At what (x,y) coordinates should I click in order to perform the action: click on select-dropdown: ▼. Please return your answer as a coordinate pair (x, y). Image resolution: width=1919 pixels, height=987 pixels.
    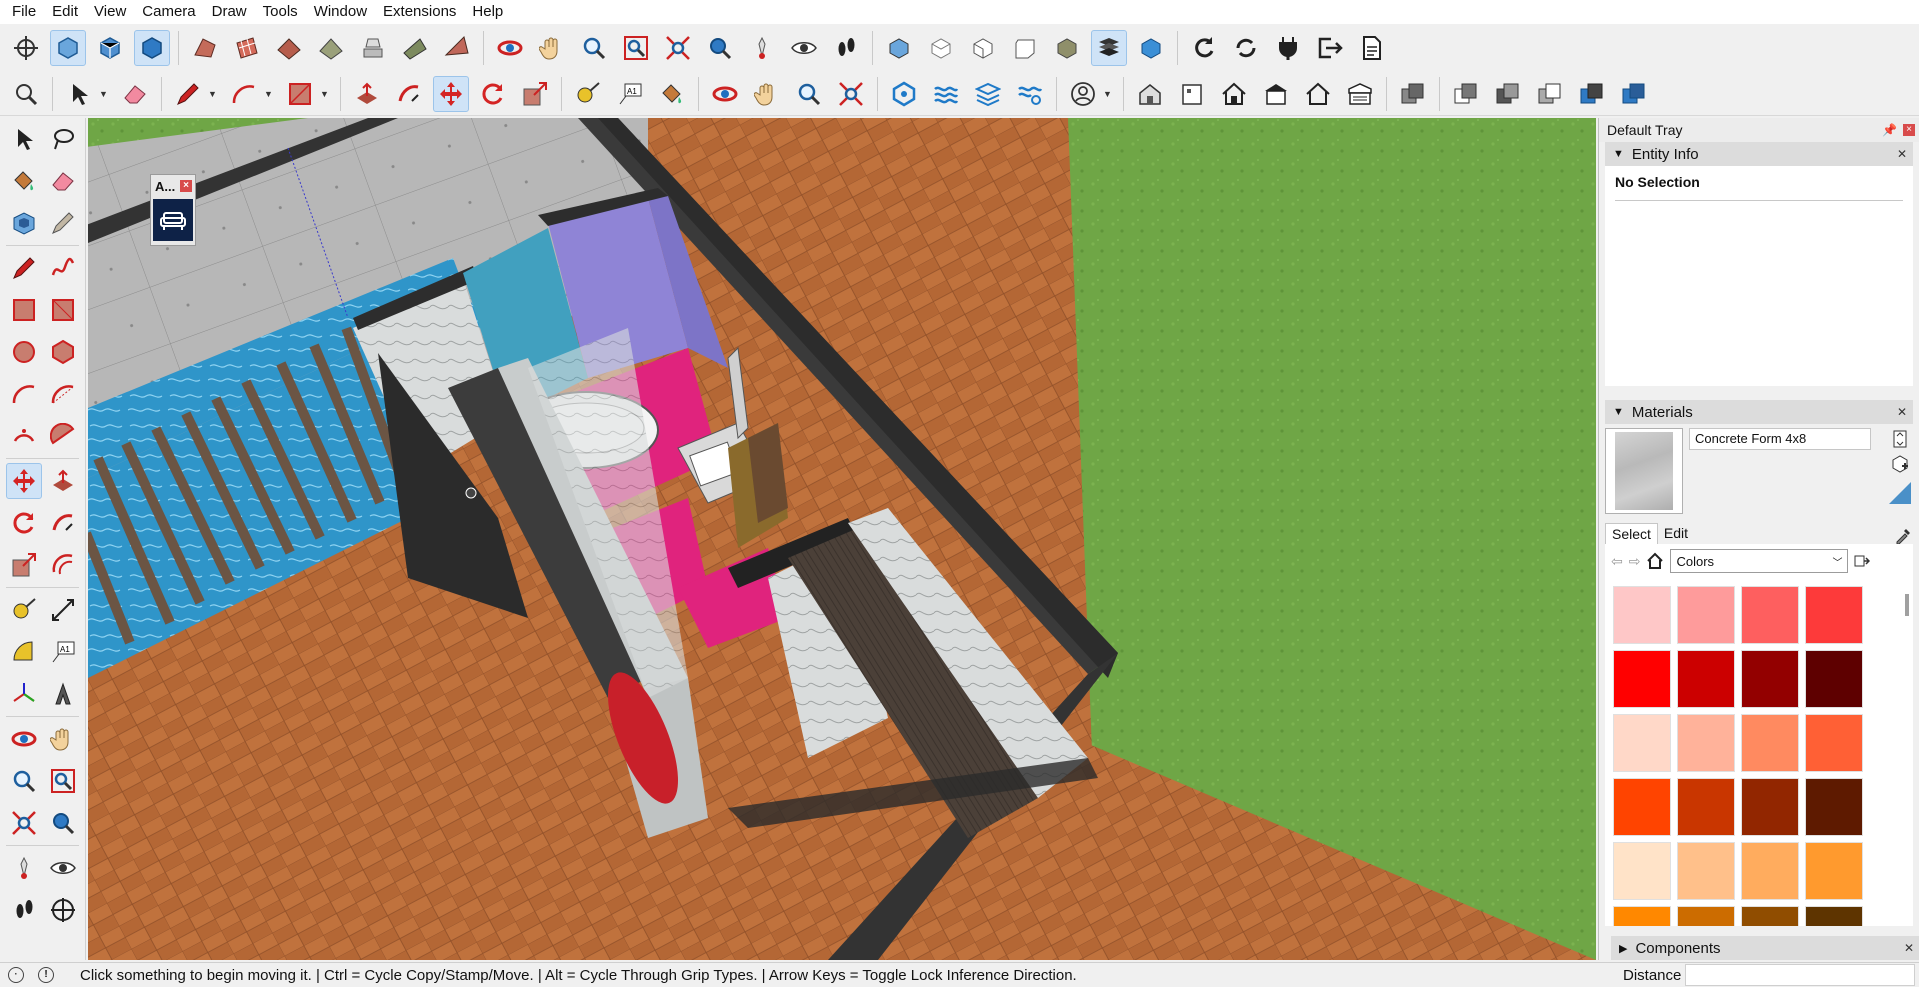
    Looking at the image, I should click on (104, 94).